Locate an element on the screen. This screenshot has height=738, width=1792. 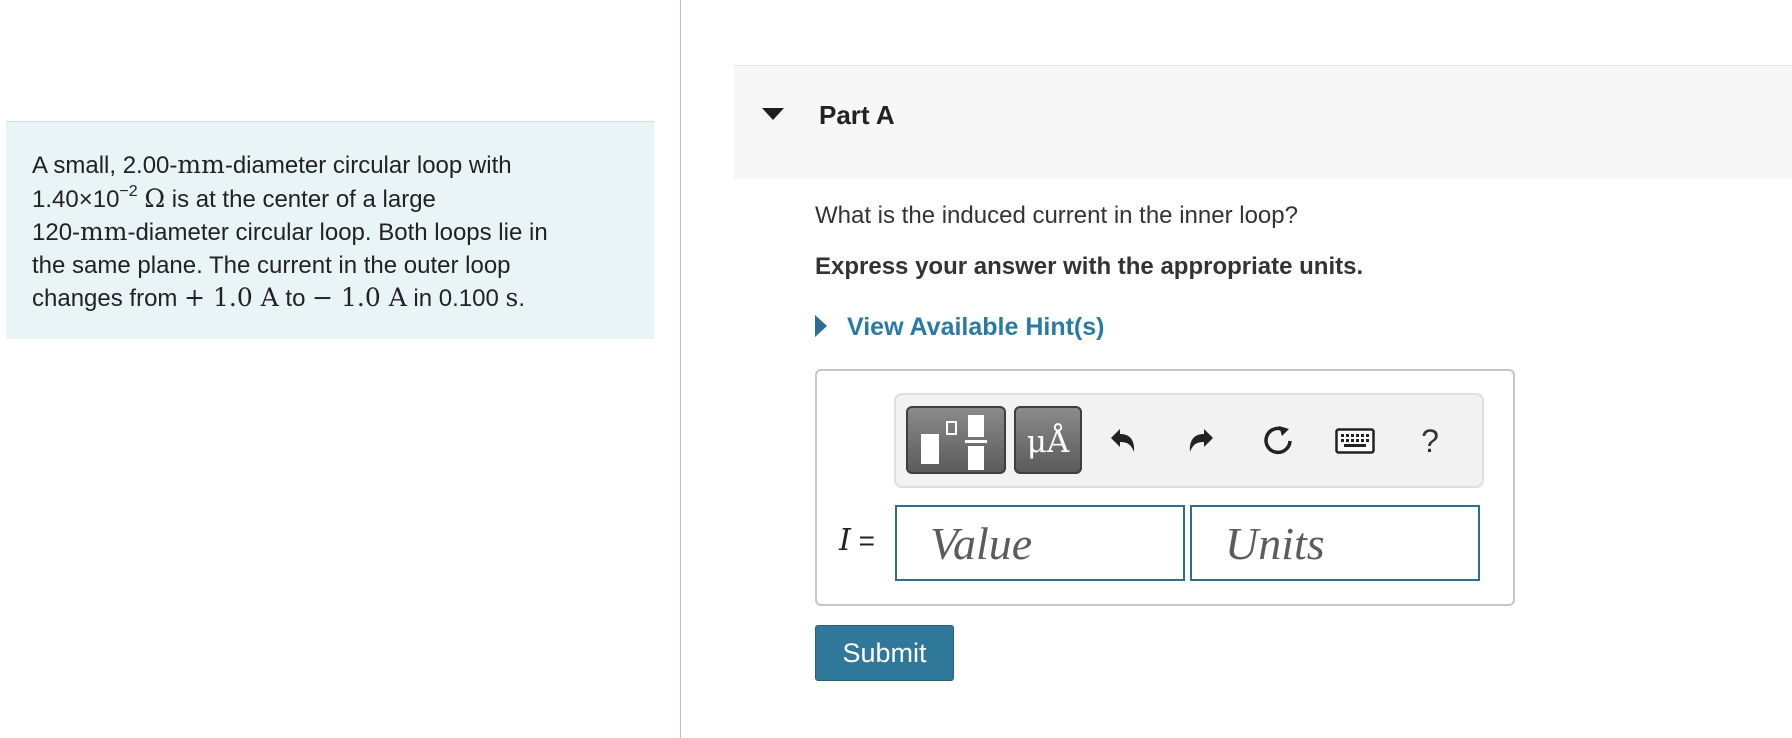
keyboard-button is located at coordinates (1355, 441).